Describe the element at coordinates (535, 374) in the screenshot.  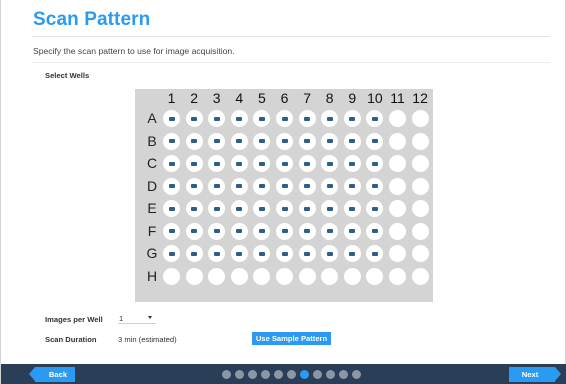
I see `next-button: Next` at that location.